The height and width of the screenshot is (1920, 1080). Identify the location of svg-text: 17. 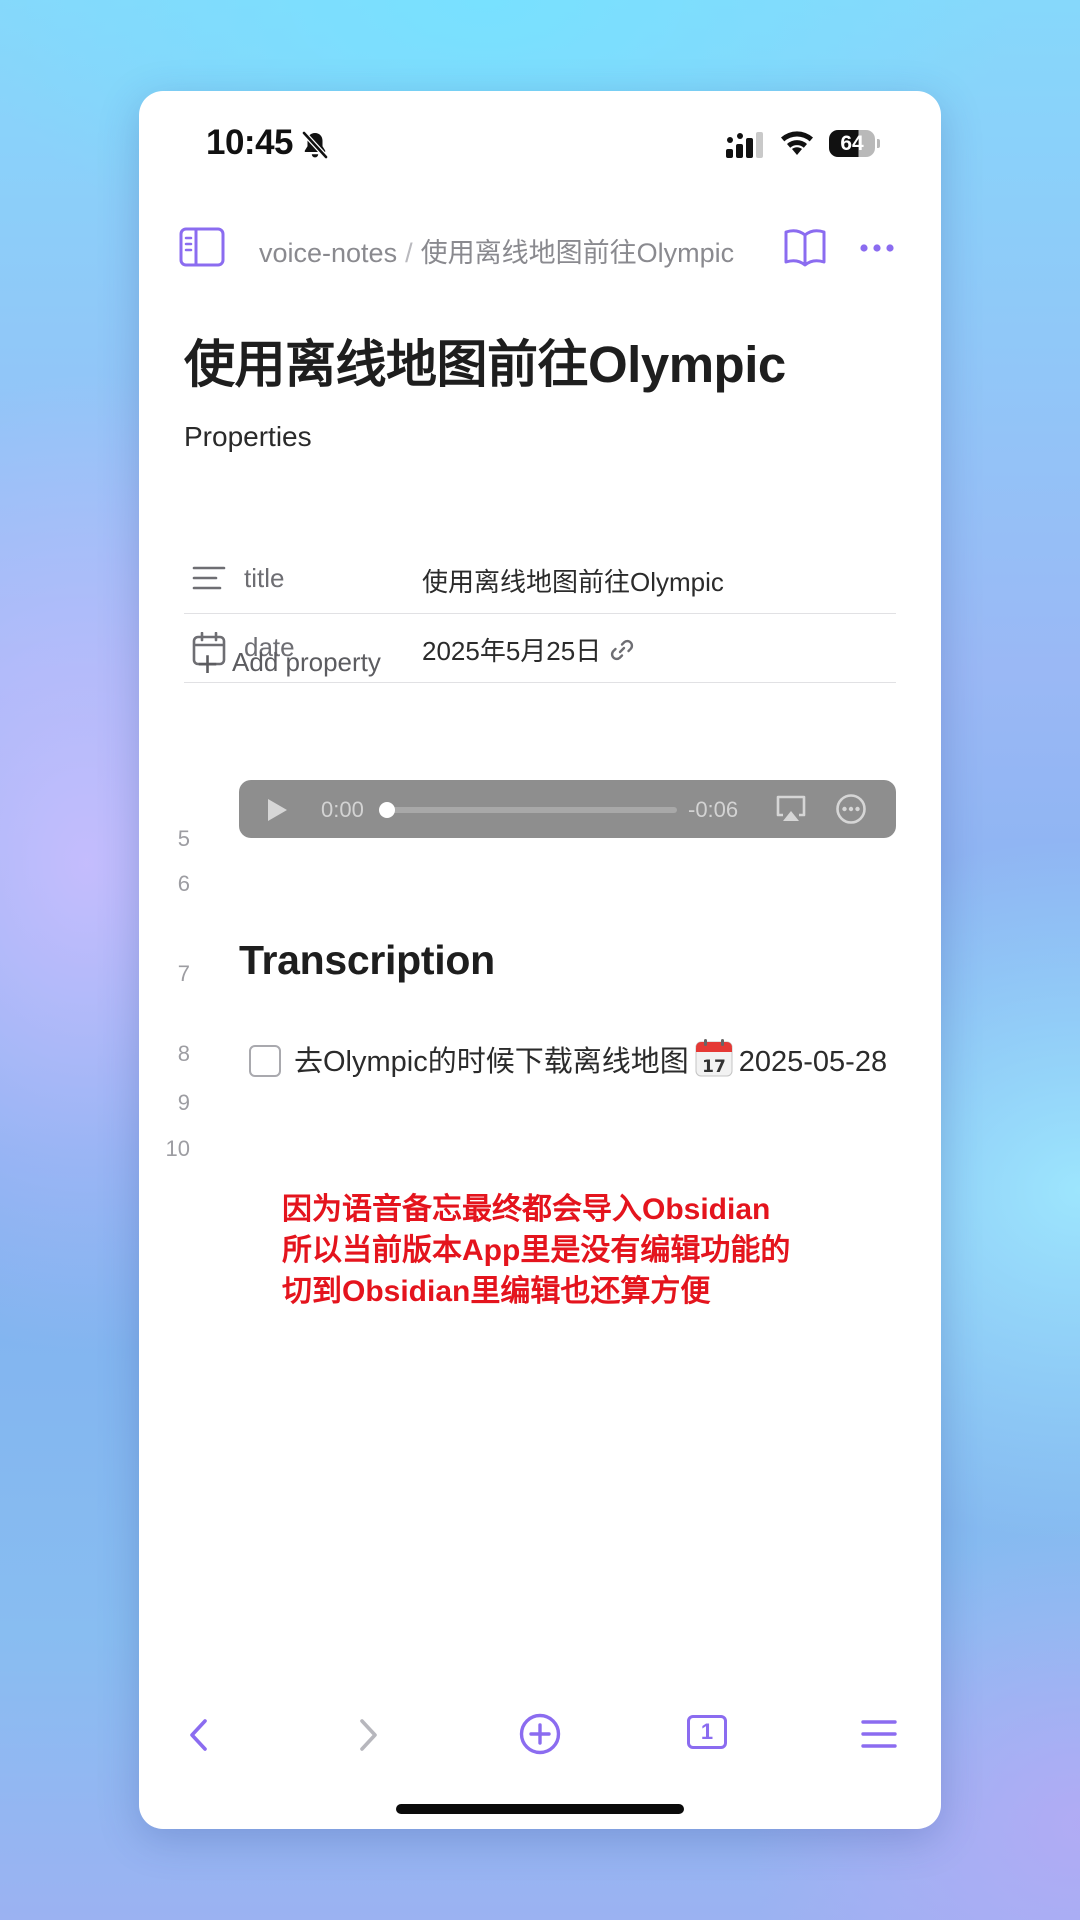
(714, 1067).